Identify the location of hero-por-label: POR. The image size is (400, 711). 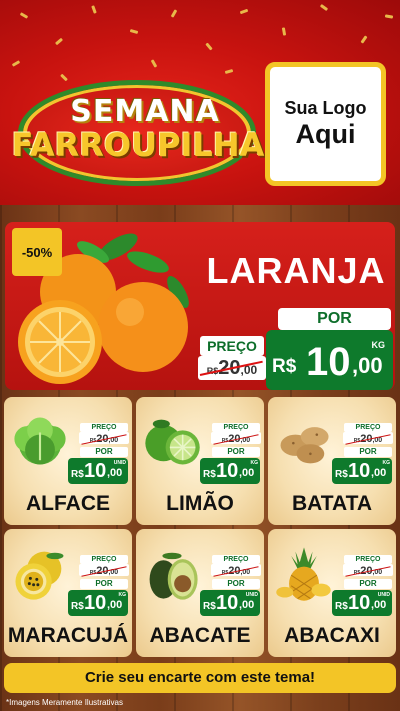
(334, 319).